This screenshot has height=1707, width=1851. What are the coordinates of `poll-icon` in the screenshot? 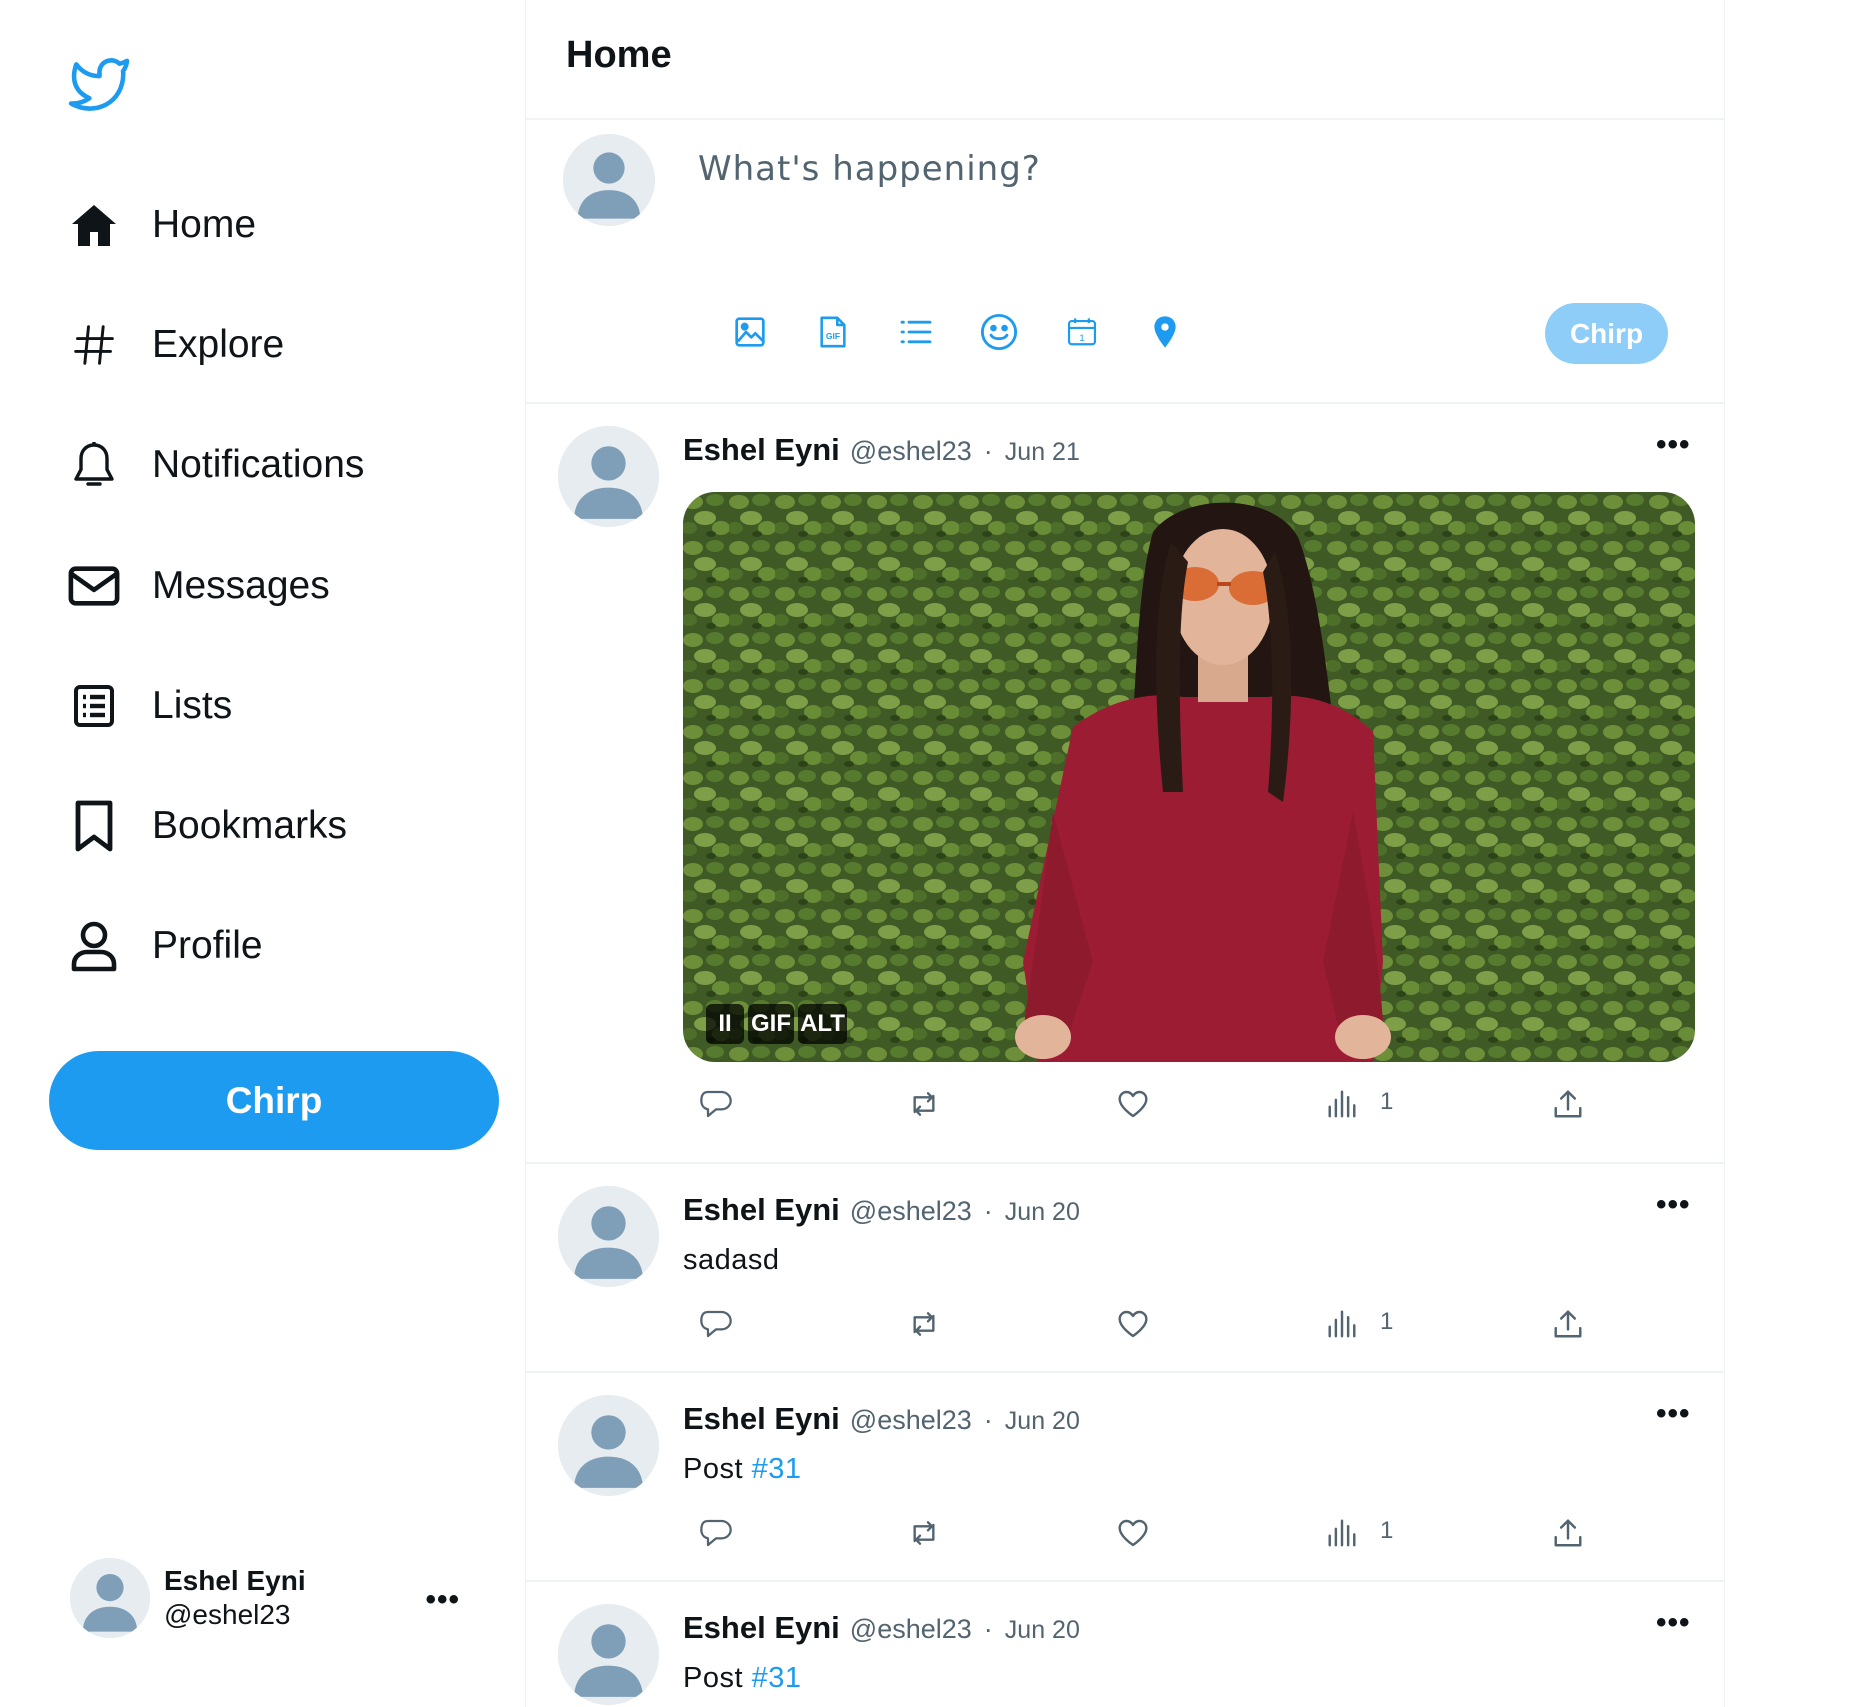 It's located at (916, 332).